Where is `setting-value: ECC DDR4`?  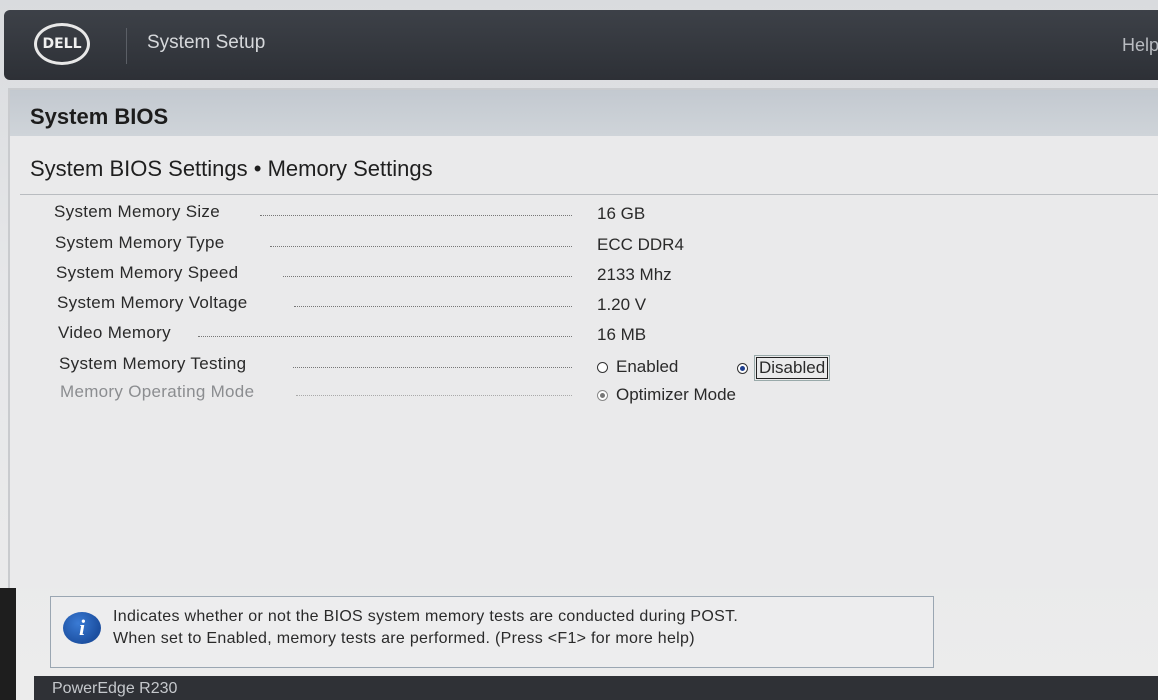
setting-value: ECC DDR4 is located at coordinates (640, 244).